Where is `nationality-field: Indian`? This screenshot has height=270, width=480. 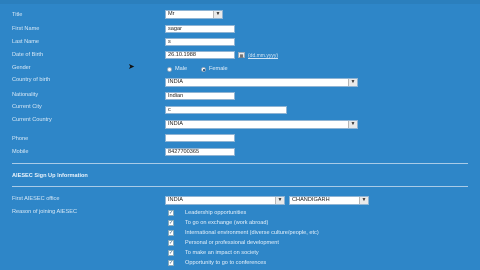
nationality-field: Indian is located at coordinates (200, 96).